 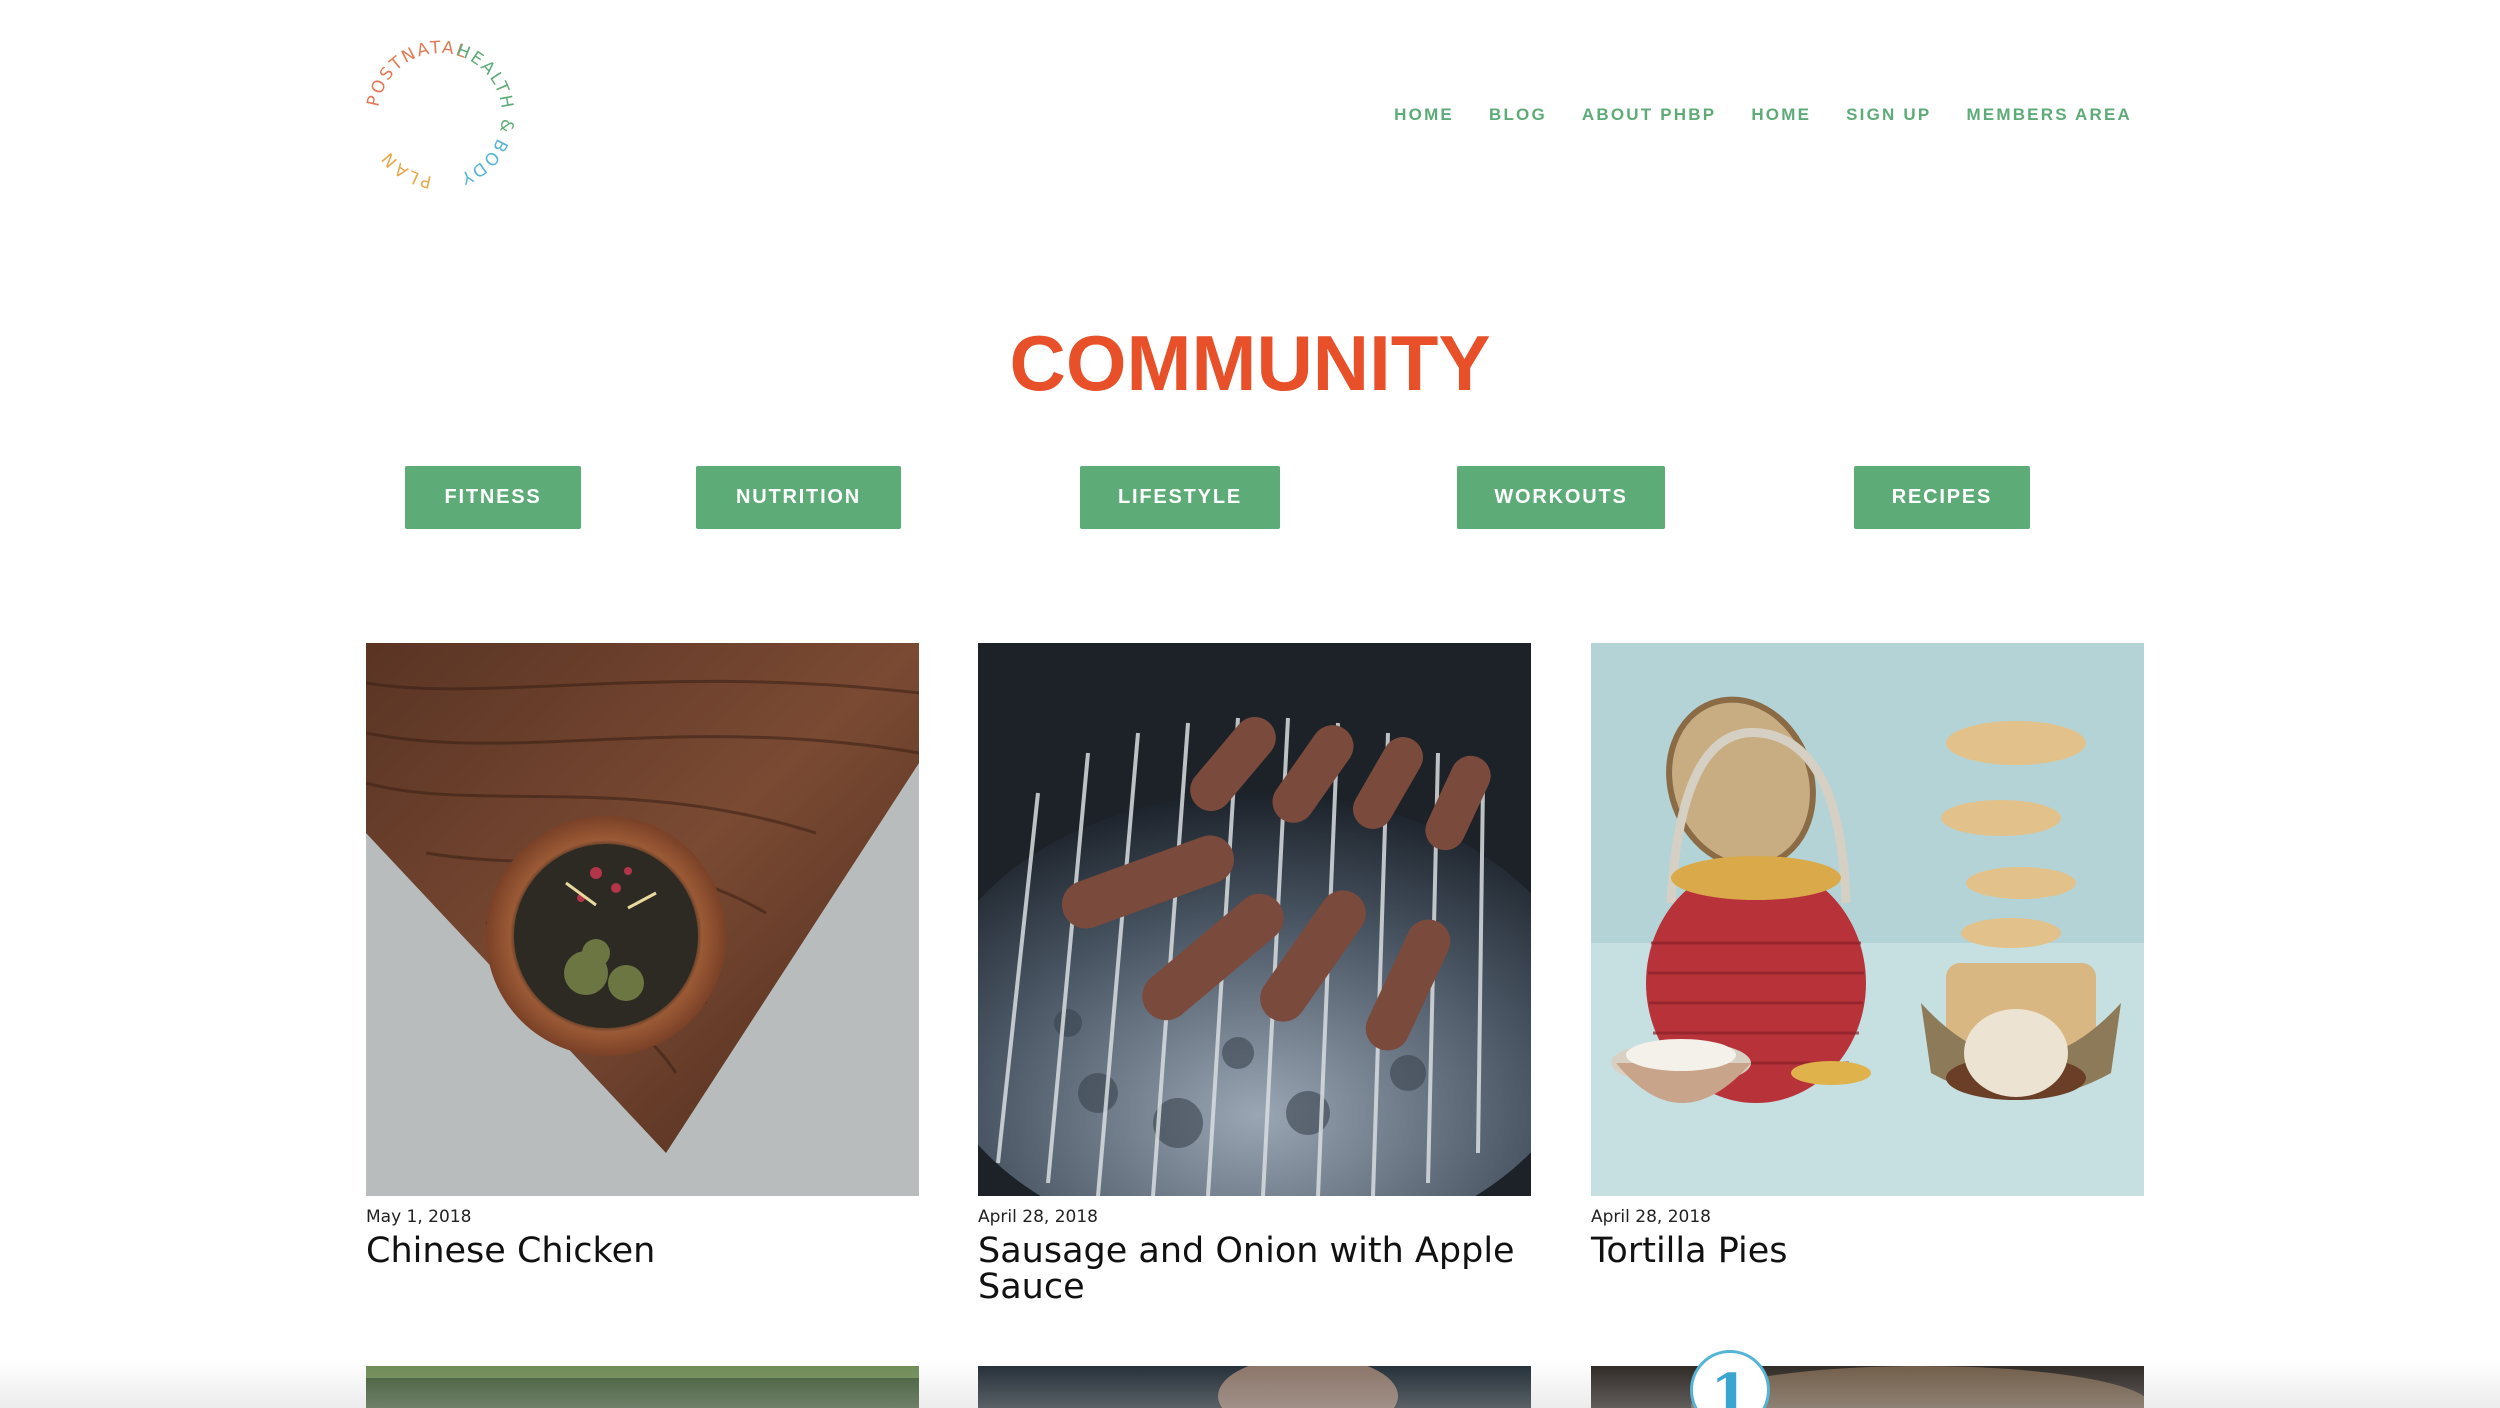 I want to click on nav-home: HOME, so click(x=1424, y=115).